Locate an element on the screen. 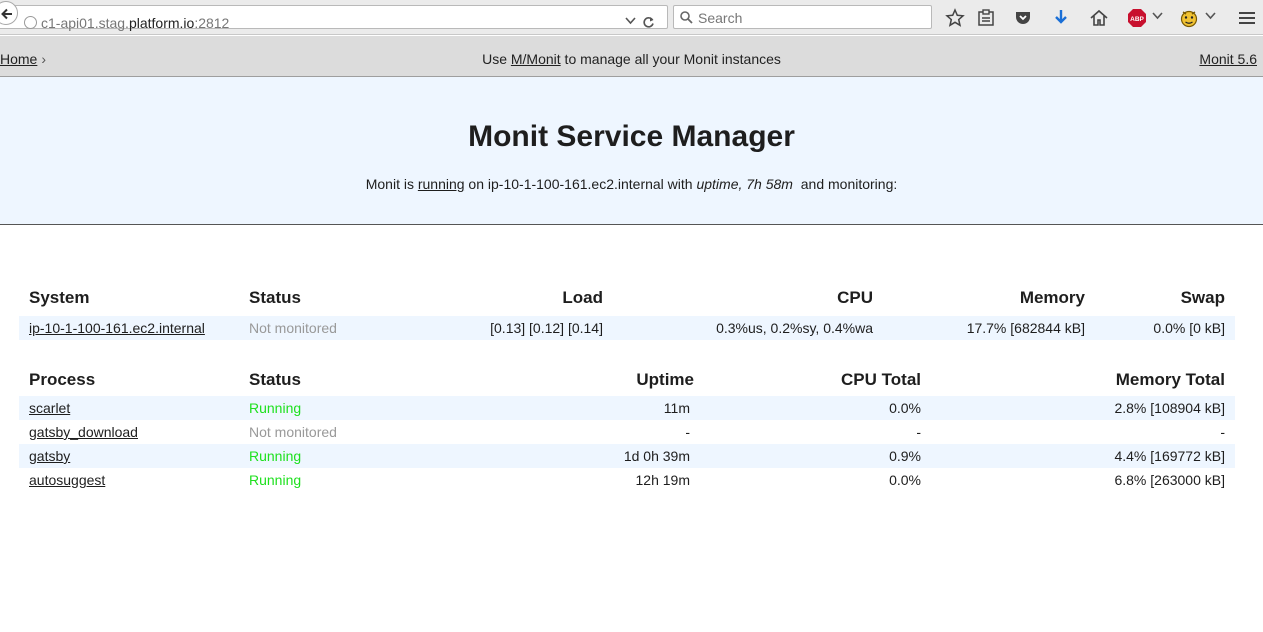 This screenshot has width=1263, height=632. memory-total-value: 4.4% [169772 kB] is located at coordinates (1169, 456).